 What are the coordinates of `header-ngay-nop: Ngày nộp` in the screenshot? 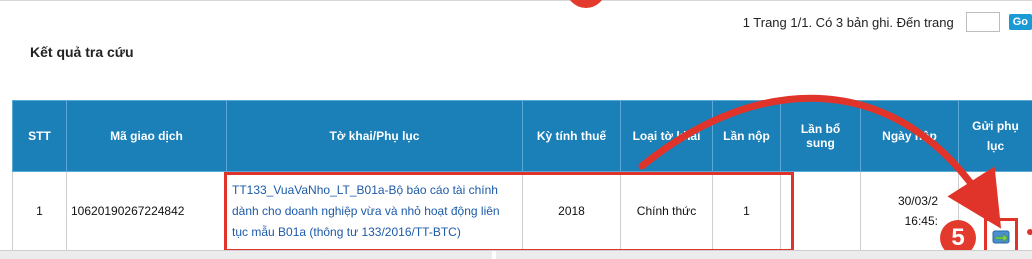 It's located at (910, 136).